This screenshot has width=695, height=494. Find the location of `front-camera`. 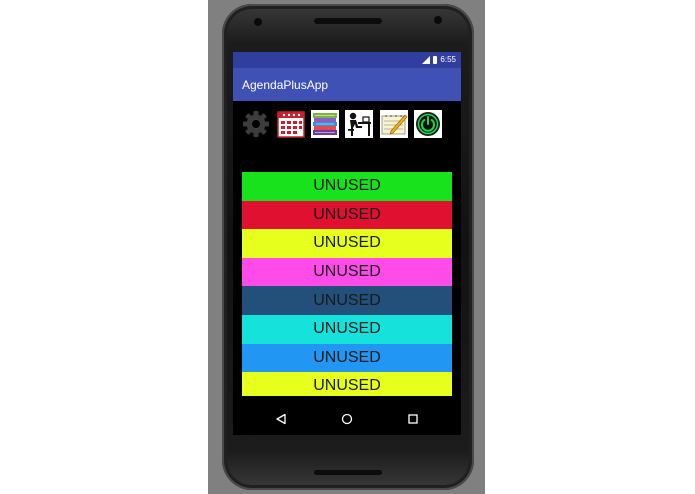

front-camera is located at coordinates (438, 20).